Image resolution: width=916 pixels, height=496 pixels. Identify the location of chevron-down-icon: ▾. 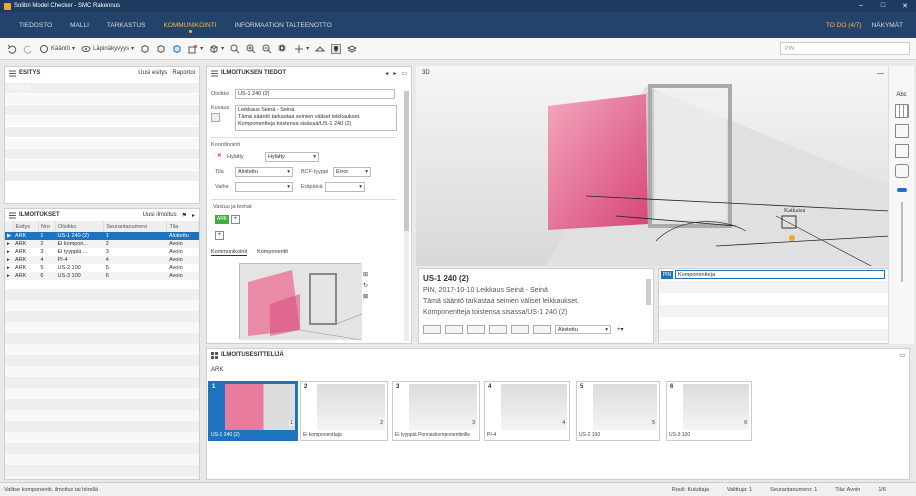
(74, 49).